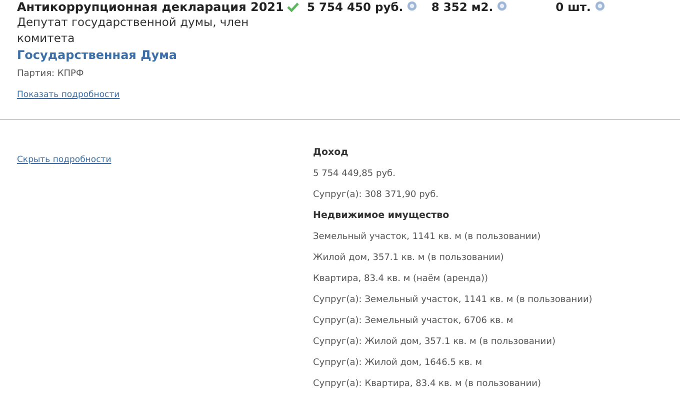 This screenshot has height=401, width=680. Describe the element at coordinates (397, 363) in the screenshot. I see `detail-text: Супруг(а): Жилой дом, 1646.5 кв. м` at that location.